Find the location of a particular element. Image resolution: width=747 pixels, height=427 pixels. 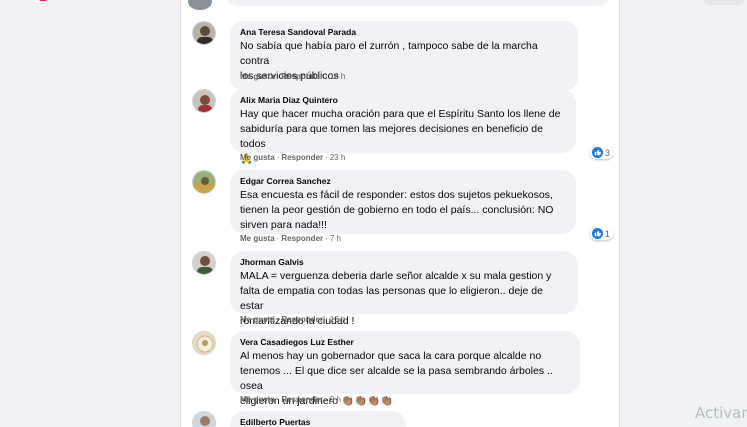

comment-author: Ana Teresa Sandoval Parada is located at coordinates (404, 32).